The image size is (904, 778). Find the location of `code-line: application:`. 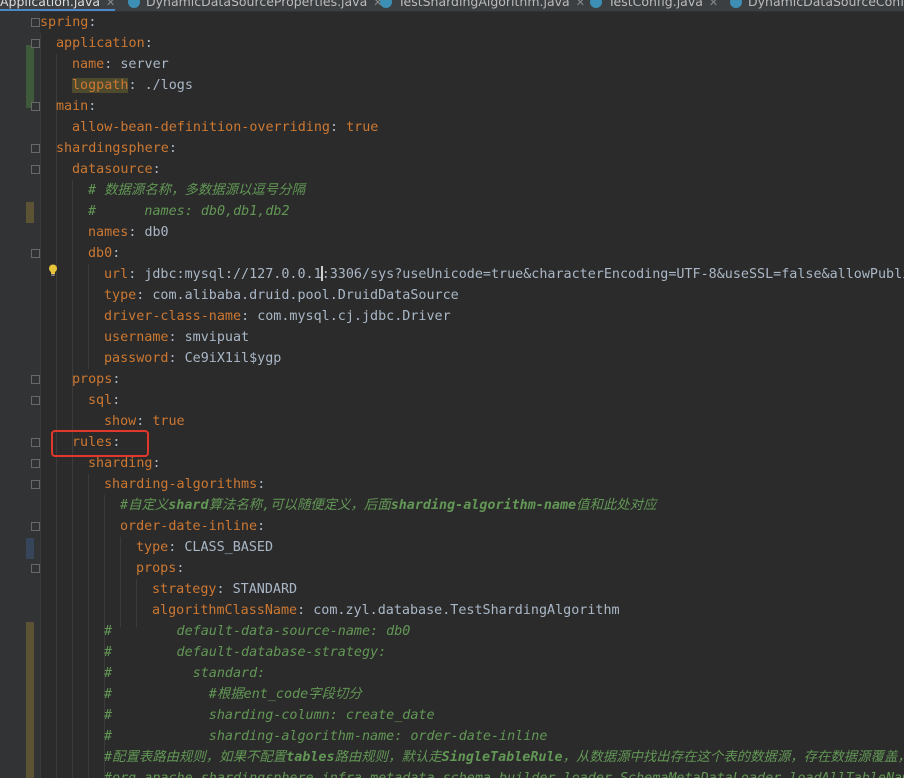

code-line: application: is located at coordinates (104, 43).